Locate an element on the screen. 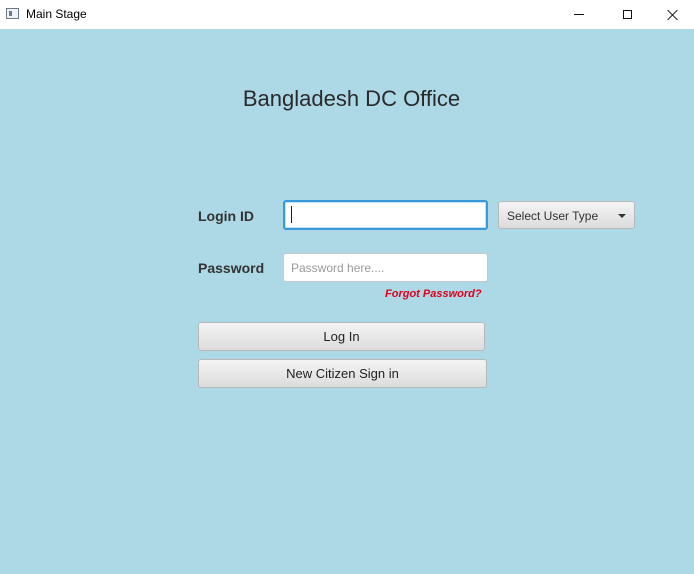 This screenshot has width=694, height=574. login-id-input is located at coordinates (385, 215).